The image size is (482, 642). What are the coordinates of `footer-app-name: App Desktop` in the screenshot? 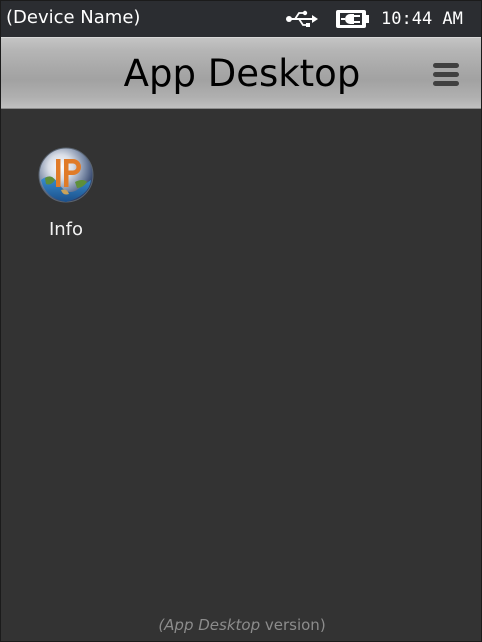 It's located at (212, 625).